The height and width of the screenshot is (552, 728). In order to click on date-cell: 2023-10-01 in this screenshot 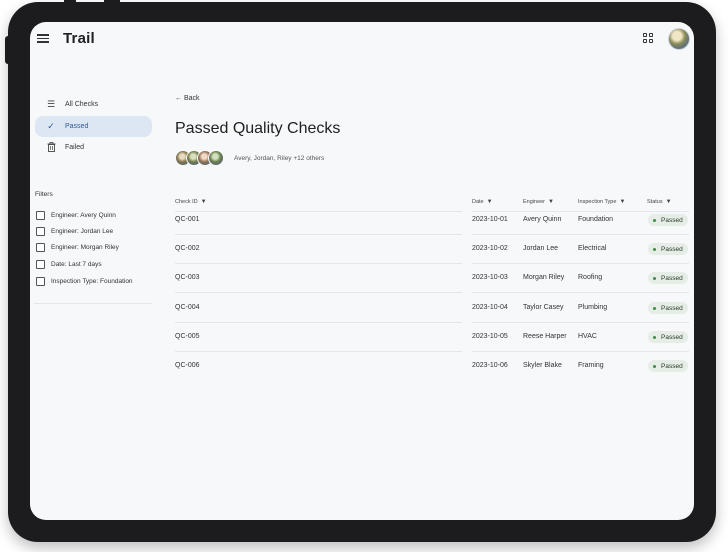, I will do `click(490, 219)`.